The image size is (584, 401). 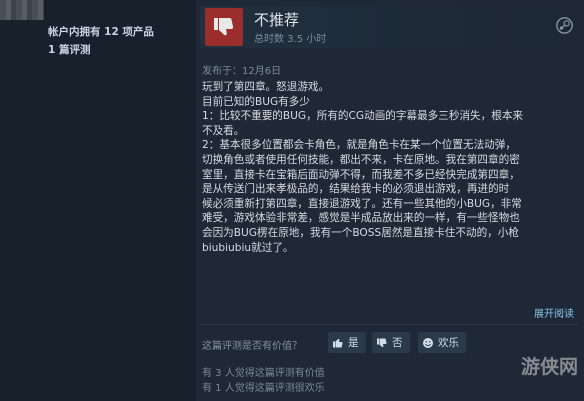 What do you see at coordinates (361, 159) in the screenshot?
I see `review-line: 切换角色或者使用任何技能，都出不来，卡在原地。我在第四章的密` at bounding box center [361, 159].